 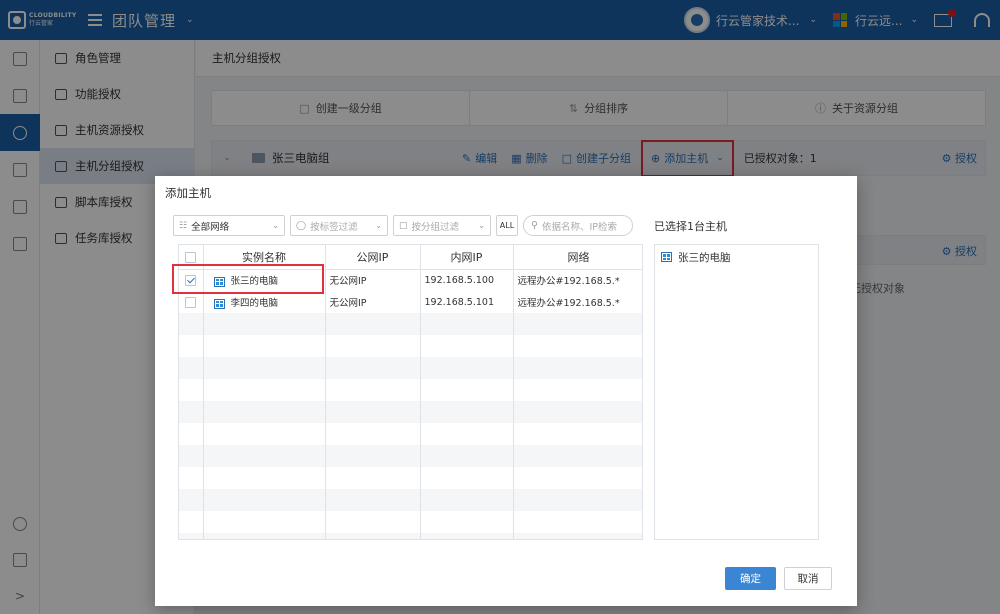 What do you see at coordinates (704, 257) in the screenshot?
I see `selected-host-name: 张三的电脑` at bounding box center [704, 257].